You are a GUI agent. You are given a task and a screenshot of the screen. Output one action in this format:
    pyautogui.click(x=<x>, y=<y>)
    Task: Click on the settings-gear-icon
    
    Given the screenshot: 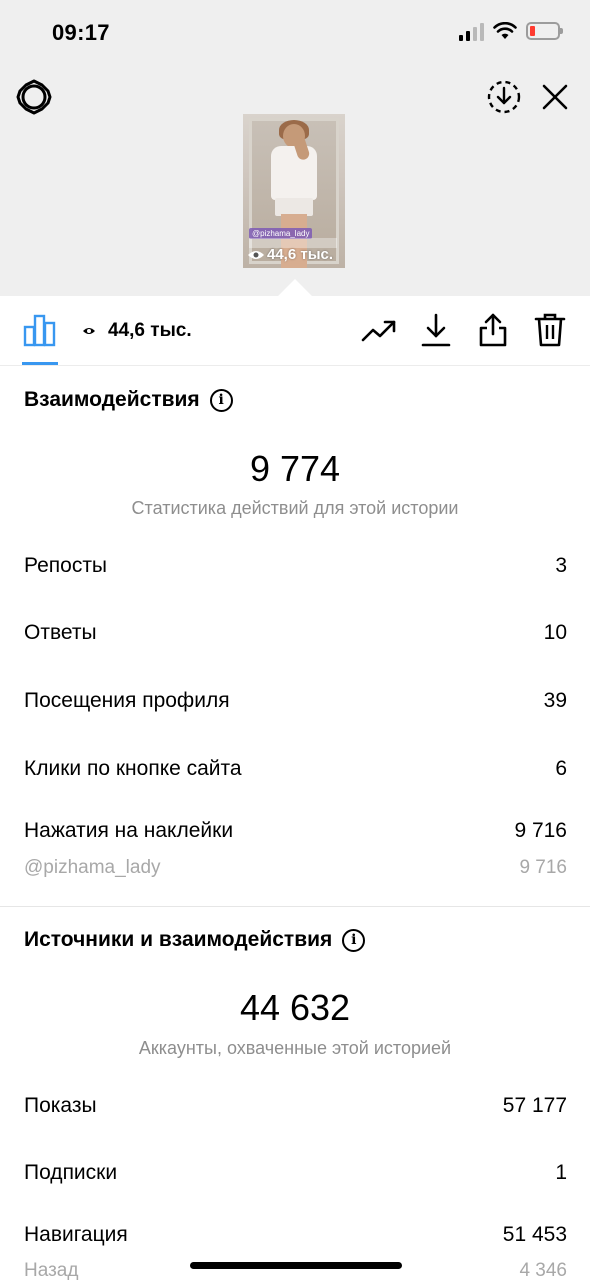 What is the action you would take?
    pyautogui.click(x=34, y=97)
    